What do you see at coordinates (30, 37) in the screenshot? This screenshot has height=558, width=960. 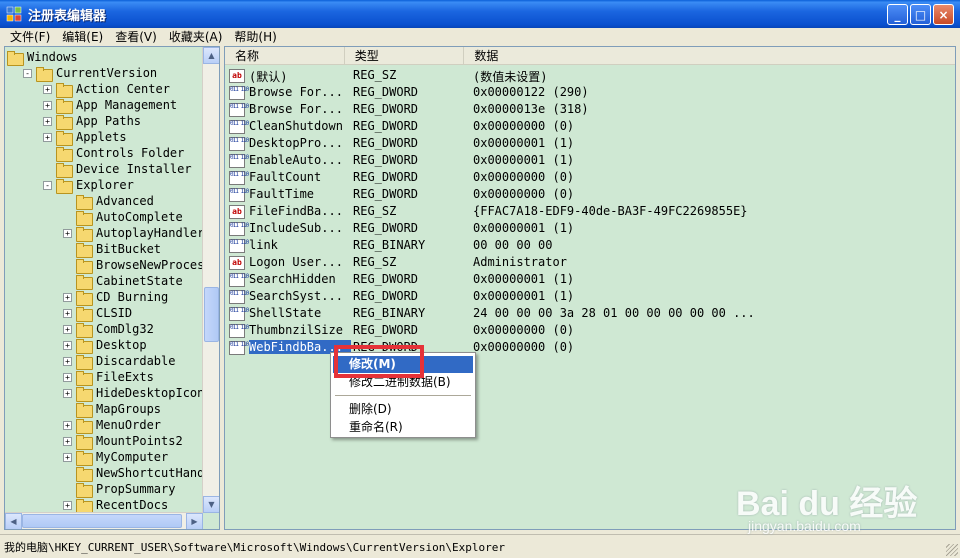 I see `menu-file: 文件(F)` at bounding box center [30, 37].